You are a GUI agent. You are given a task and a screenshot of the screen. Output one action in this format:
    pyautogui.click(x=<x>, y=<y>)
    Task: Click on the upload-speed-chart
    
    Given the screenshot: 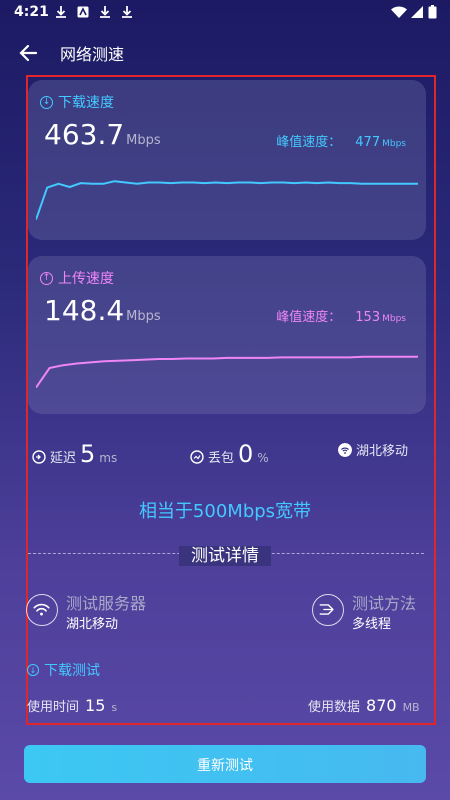 What is the action you would take?
    pyautogui.click(x=227, y=372)
    